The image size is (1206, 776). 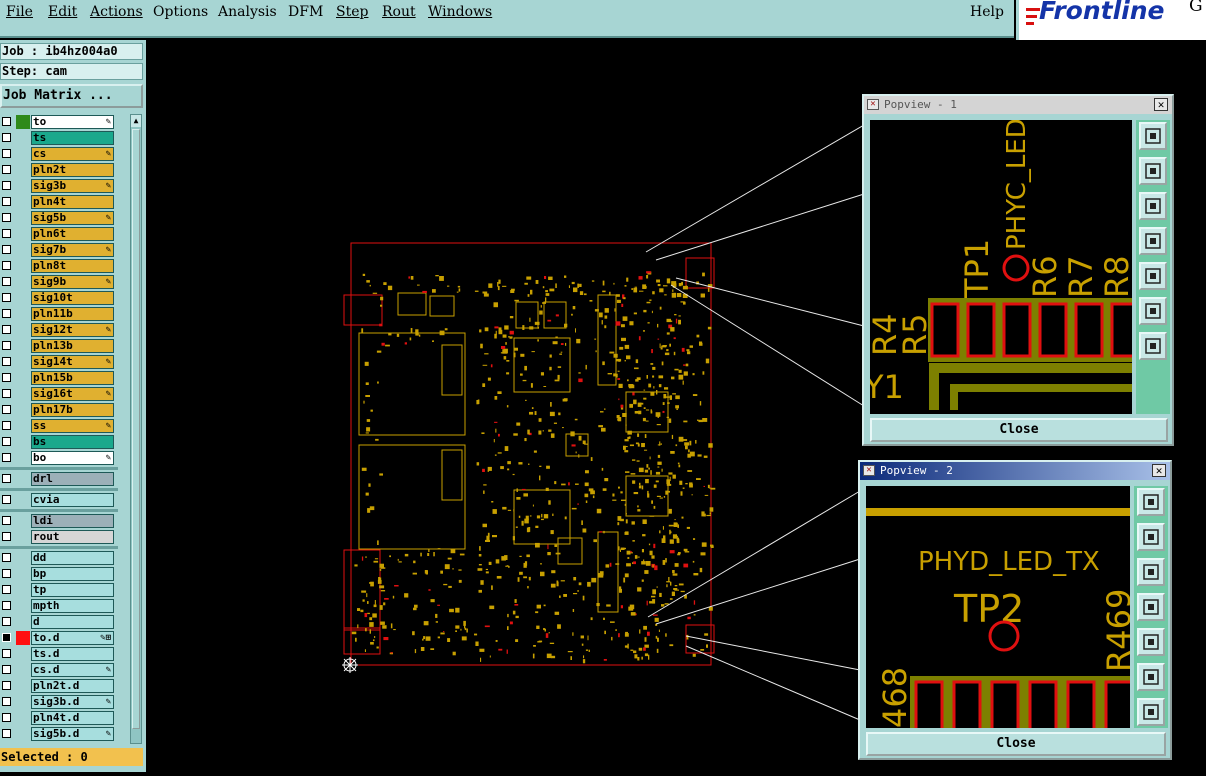 What do you see at coordinates (72, 314) in the screenshot?
I see `layer-name-cell: pln11b` at bounding box center [72, 314].